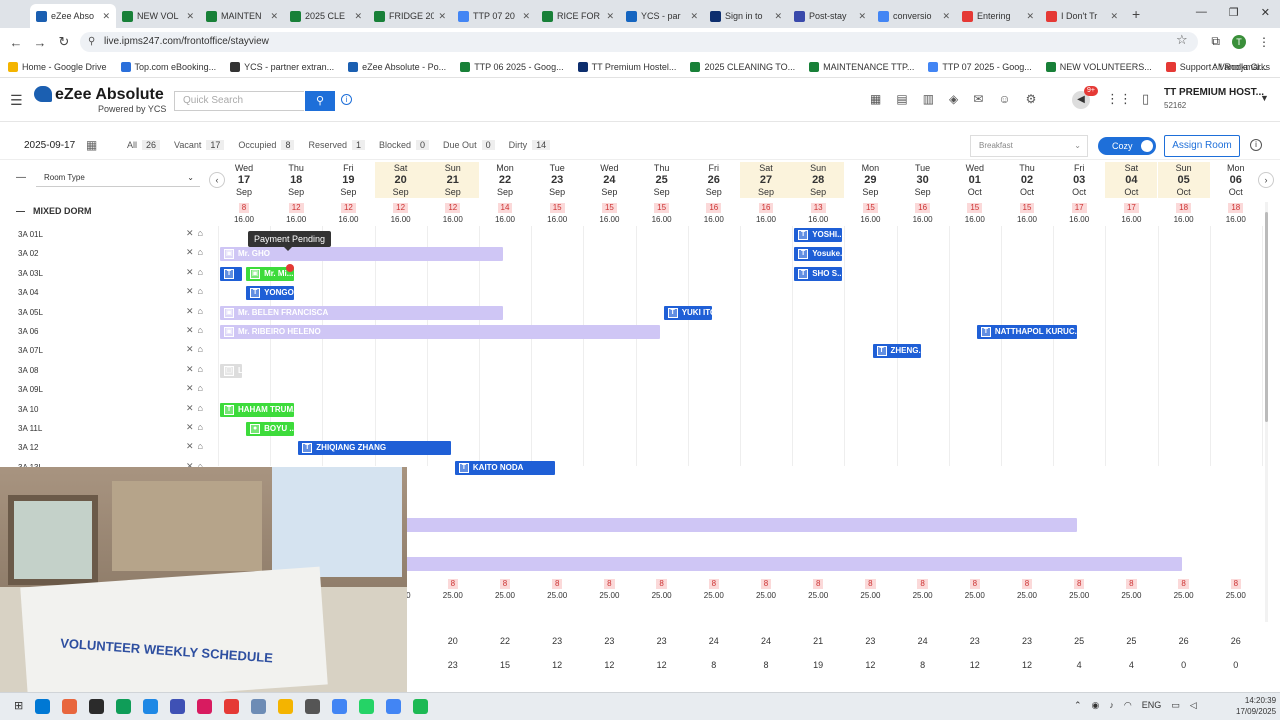 The height and width of the screenshot is (720, 1280). I want to click on back-icon: ←, so click(16, 42).